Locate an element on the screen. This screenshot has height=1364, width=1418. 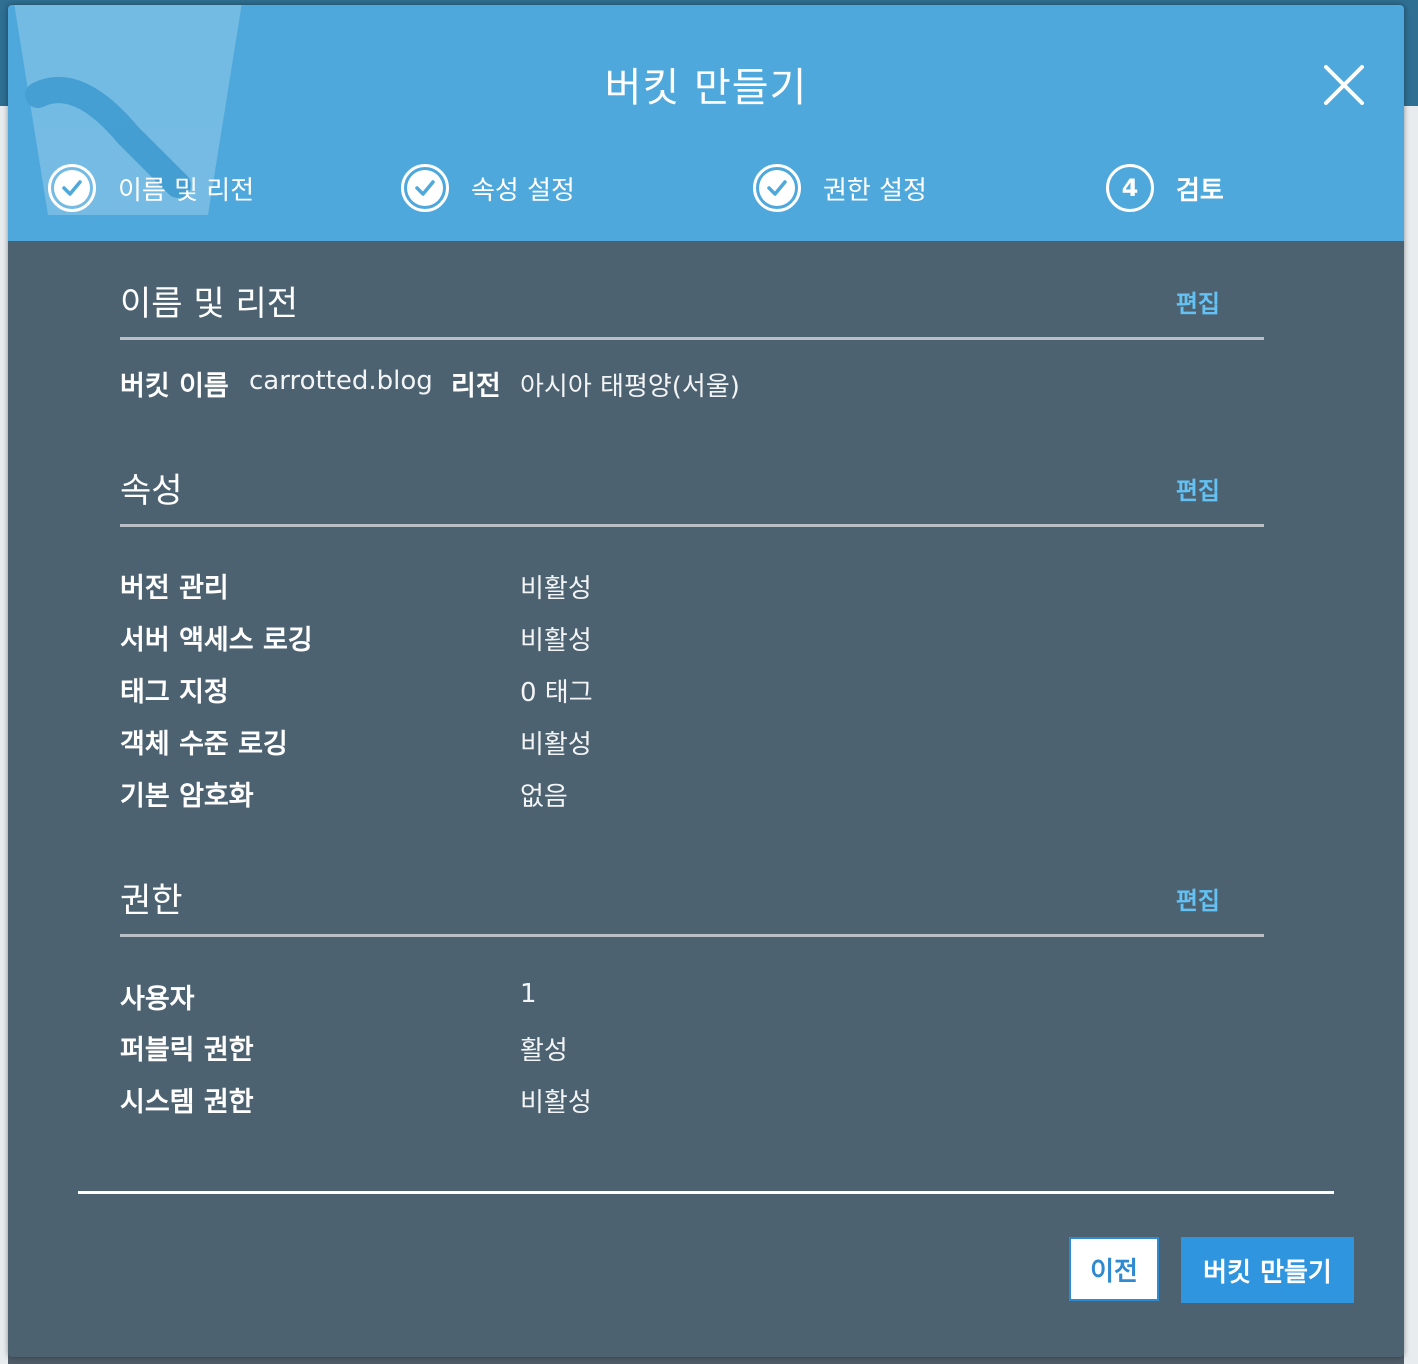
backdrop-left-strip is located at coordinates (4, 735).